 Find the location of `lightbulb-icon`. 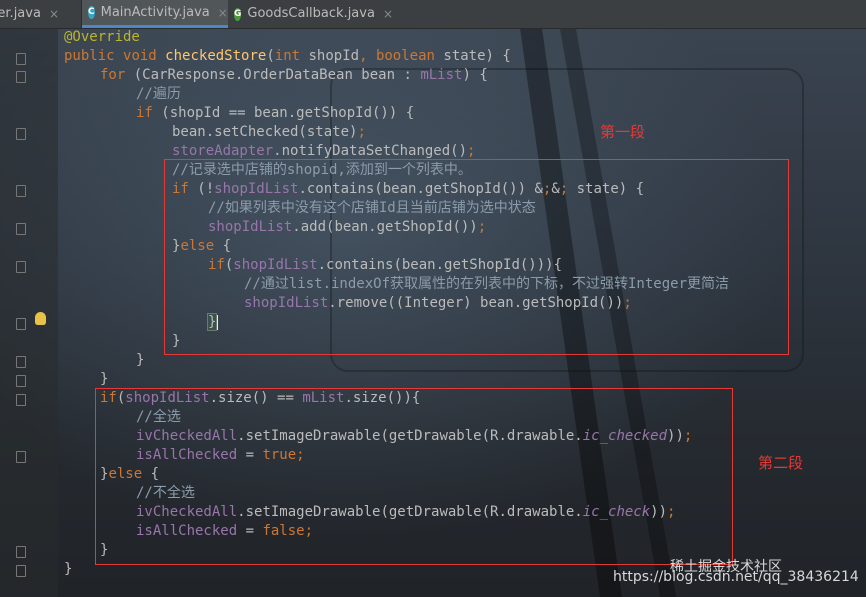

lightbulb-icon is located at coordinates (40, 318).